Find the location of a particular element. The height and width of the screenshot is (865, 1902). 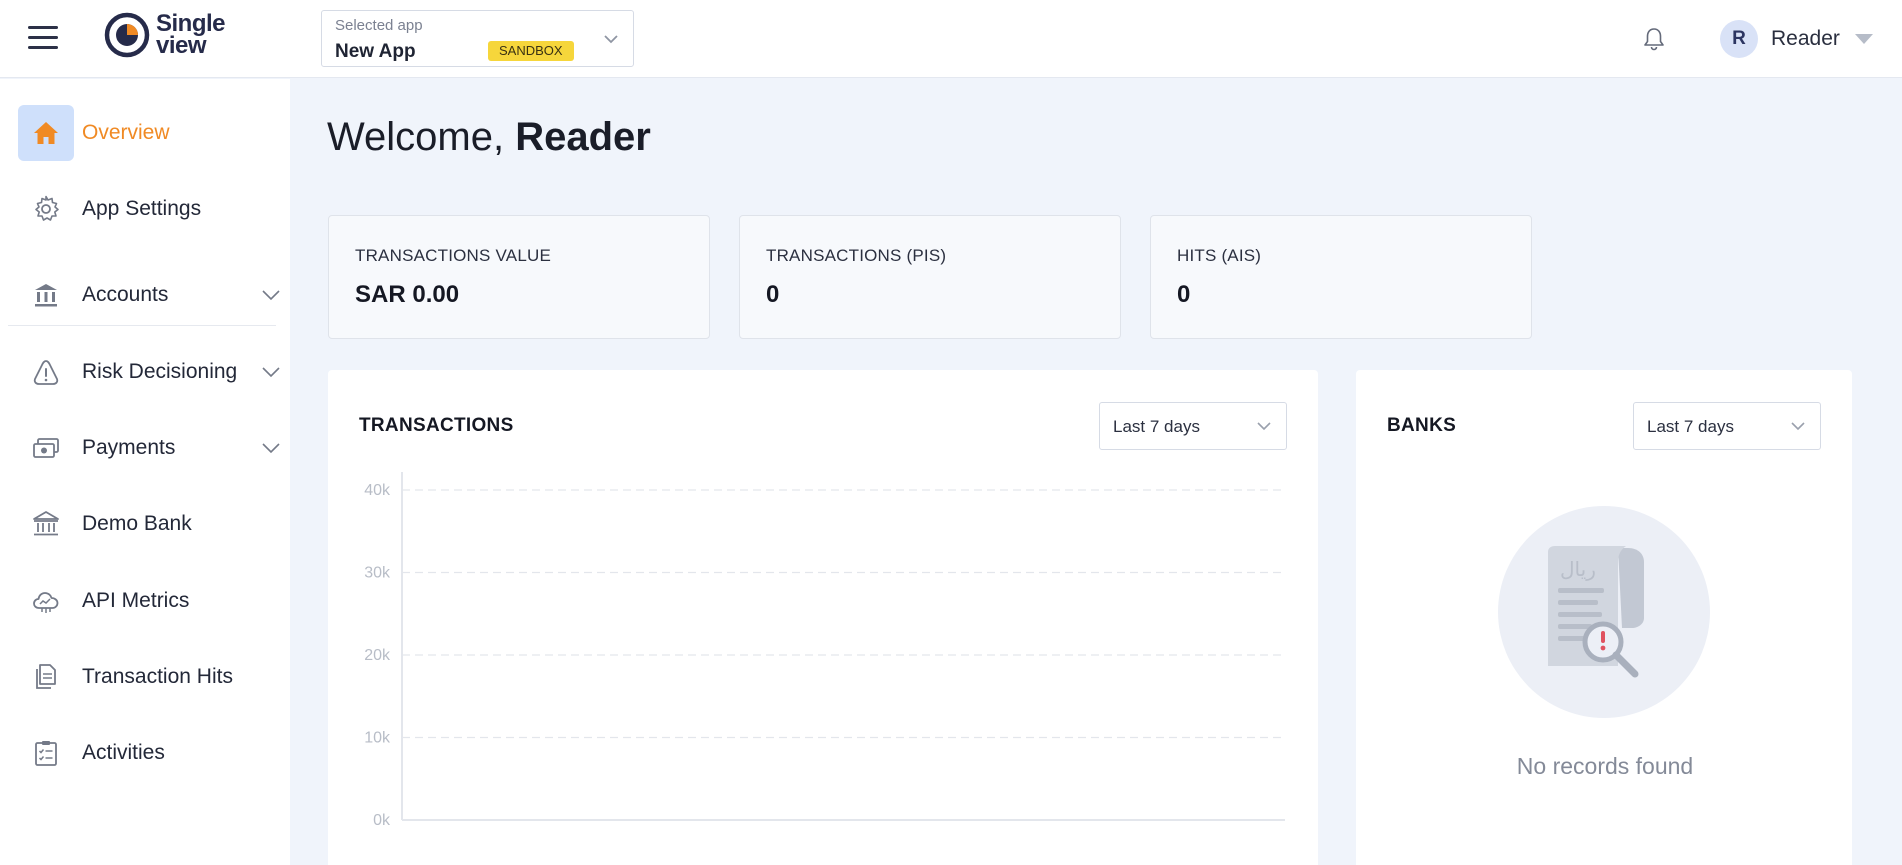

page-title: Welcome, Reader is located at coordinates (489, 137).